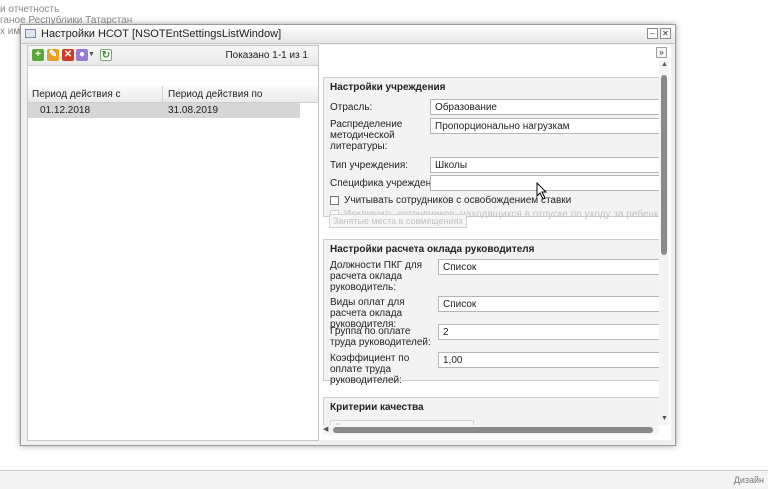 This screenshot has width=768, height=489. Describe the element at coordinates (432, 249) in the screenshot. I see `manager-salary-title: Настройки расчета оклада руководителя` at that location.